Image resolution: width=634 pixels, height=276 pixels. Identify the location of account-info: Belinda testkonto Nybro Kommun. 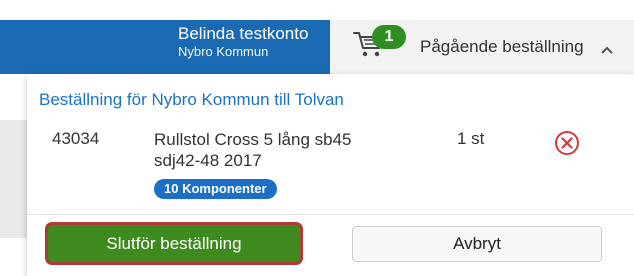
(243, 42).